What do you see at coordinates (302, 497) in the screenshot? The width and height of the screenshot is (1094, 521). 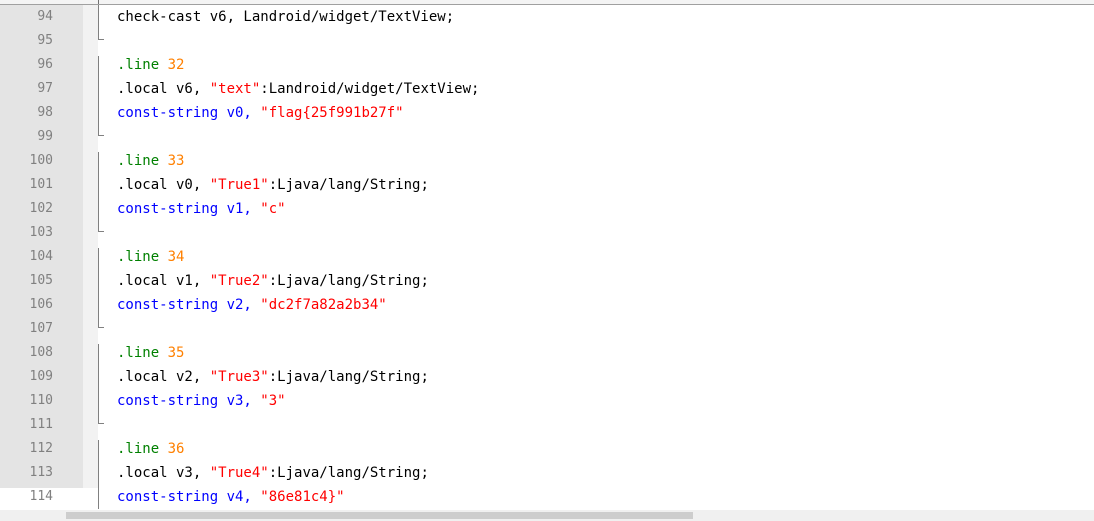 I see `code-token: "86e81c4}"` at bounding box center [302, 497].